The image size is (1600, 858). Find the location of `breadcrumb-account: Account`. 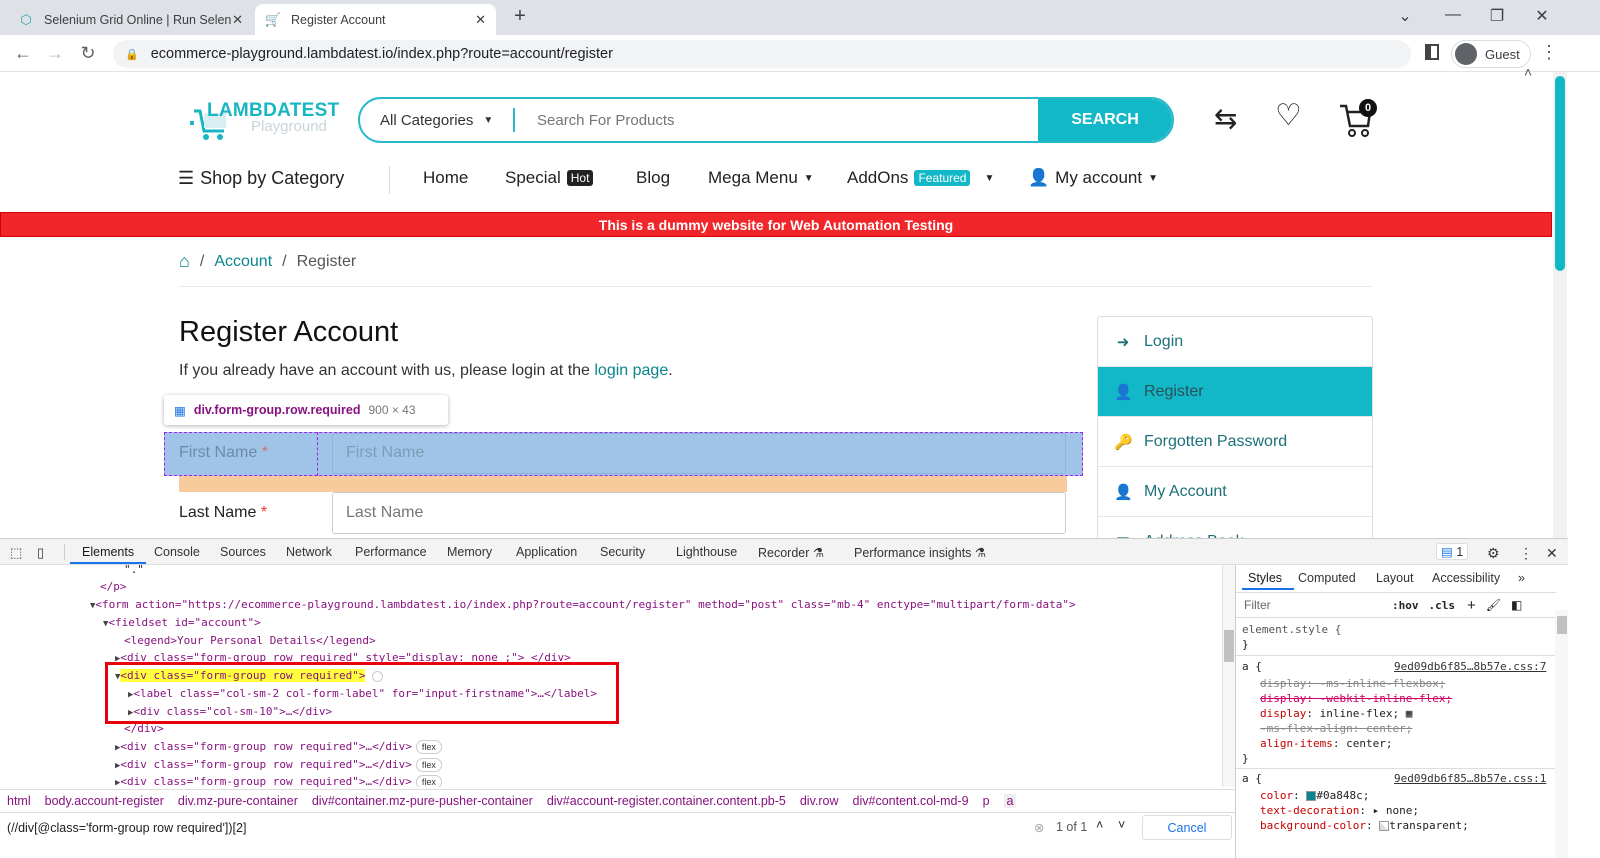

breadcrumb-account: Account is located at coordinates (243, 262).